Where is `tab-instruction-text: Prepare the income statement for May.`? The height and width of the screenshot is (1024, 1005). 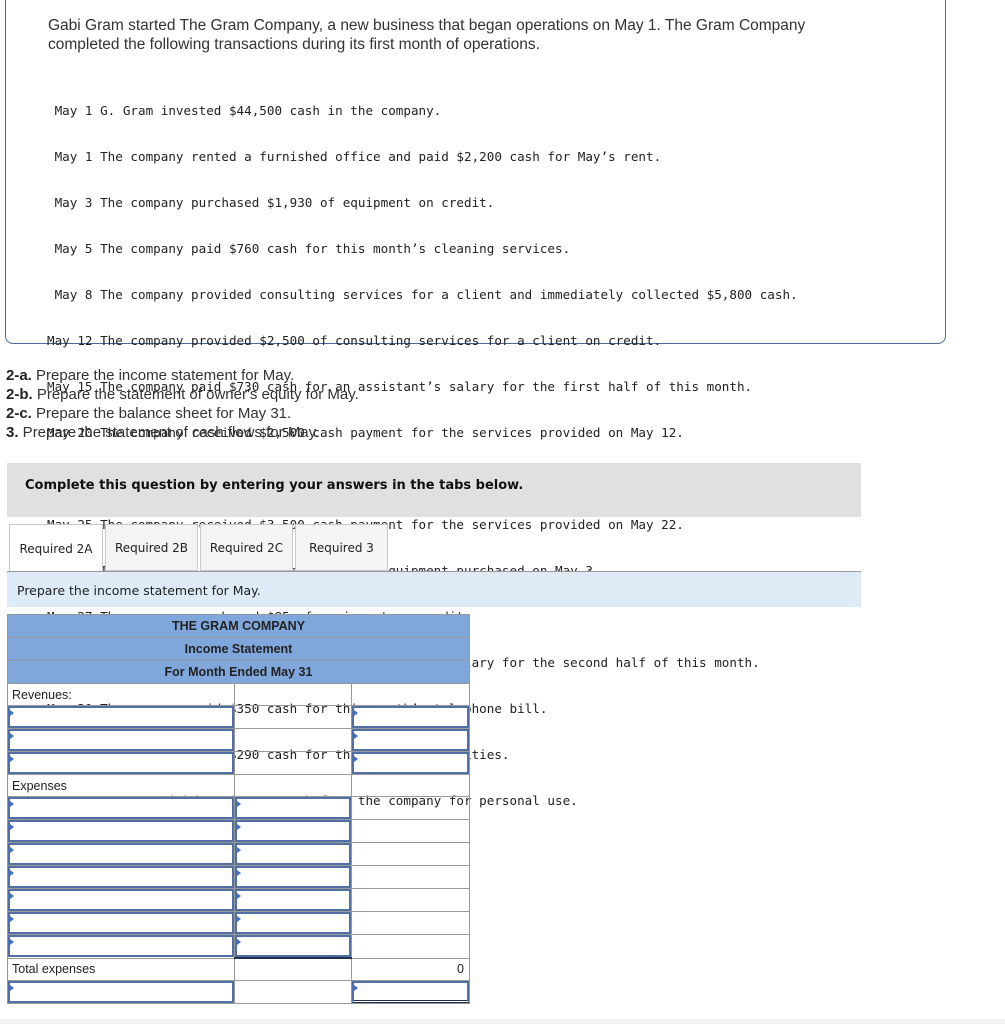
tab-instruction-text: Prepare the income statement for May. is located at coordinates (139, 590).